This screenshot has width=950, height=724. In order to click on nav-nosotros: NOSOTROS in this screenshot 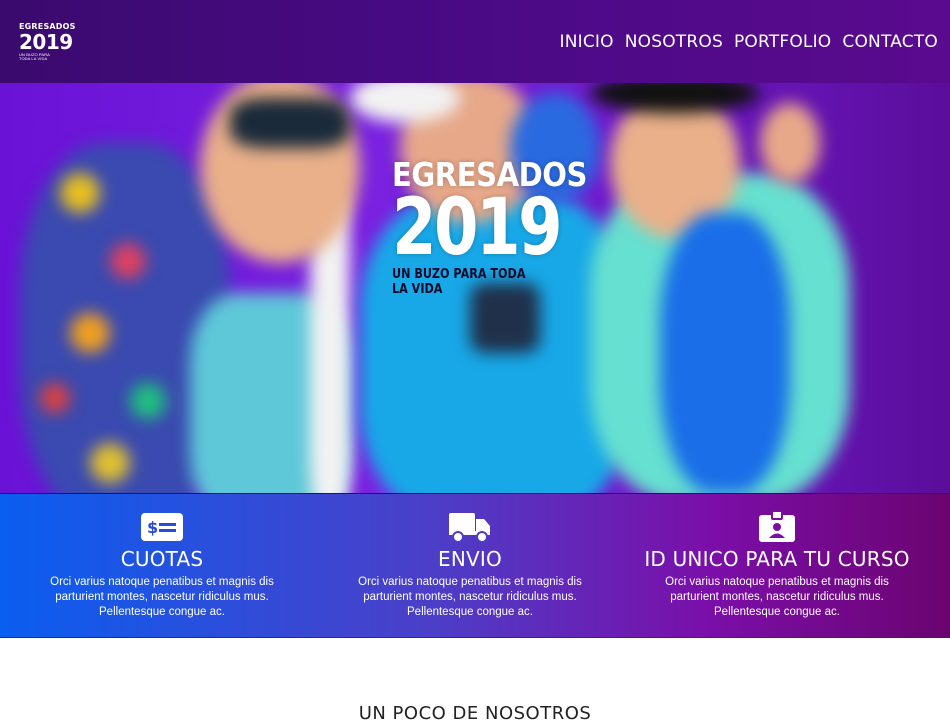, I will do `click(674, 42)`.